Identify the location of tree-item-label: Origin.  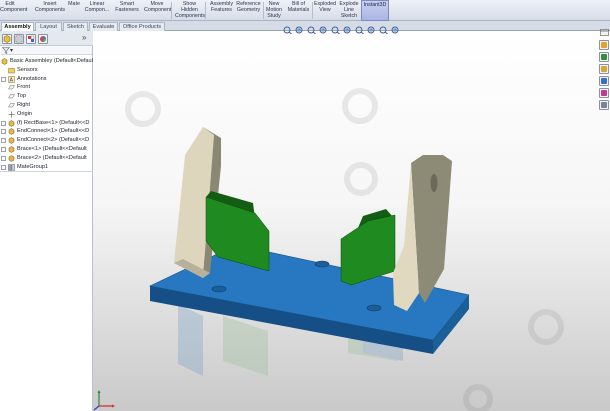
(24, 113).